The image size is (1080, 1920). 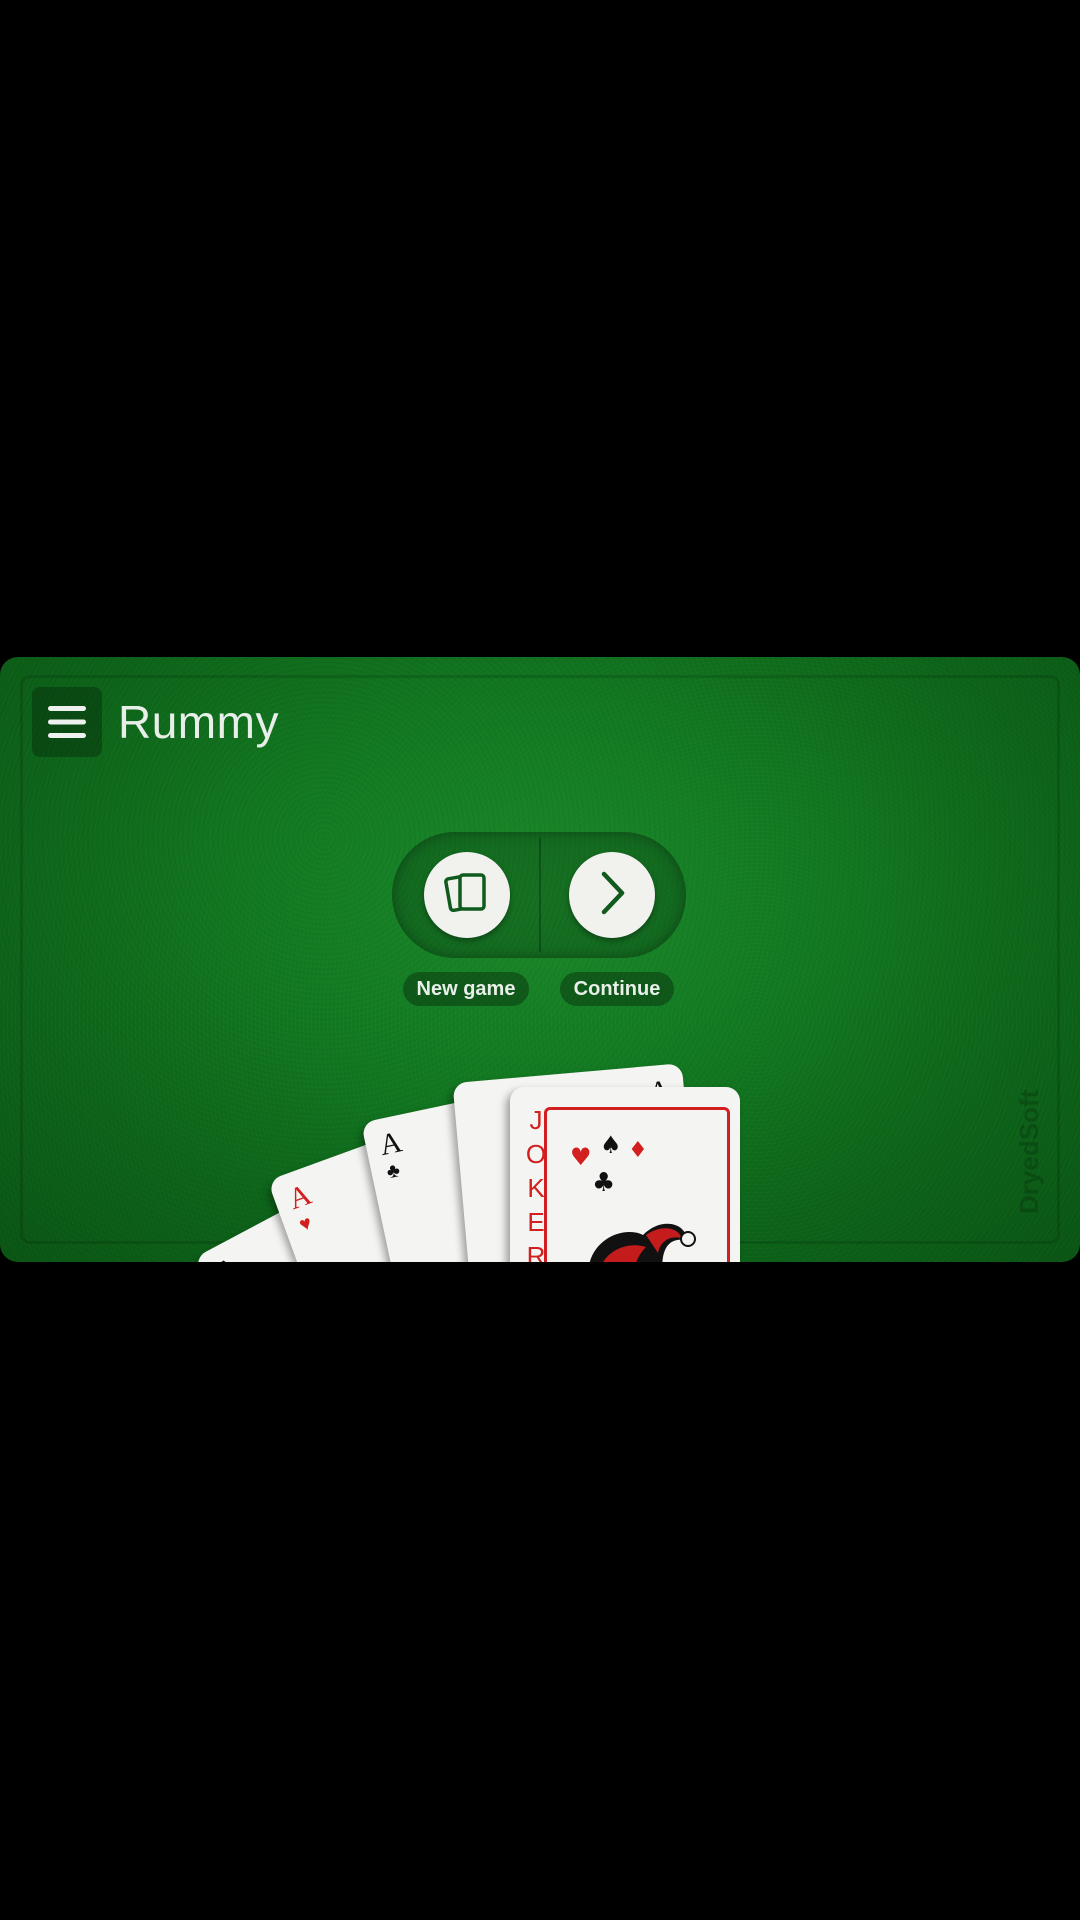 I want to click on cards-icon, so click(x=467, y=895).